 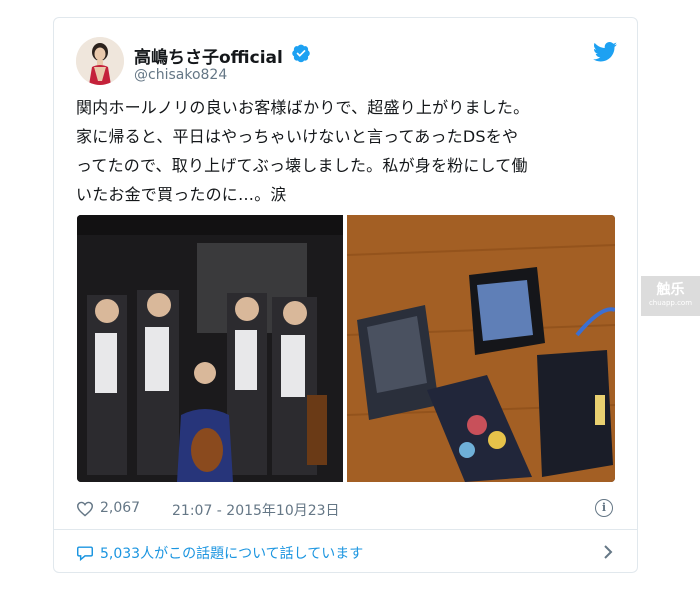 I want to click on display-name: 高嶋ちさ子official, so click(x=208, y=55).